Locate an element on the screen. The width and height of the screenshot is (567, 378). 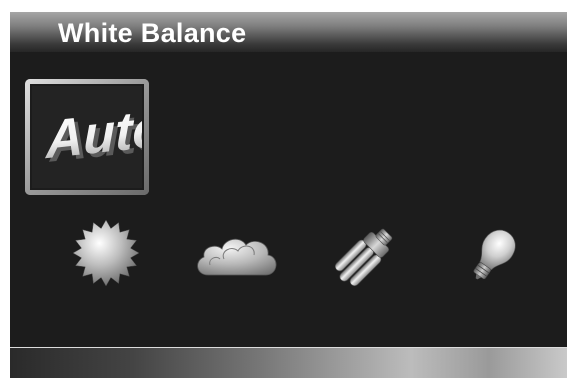
auto-label: Auto is located at coordinates (97, 134).